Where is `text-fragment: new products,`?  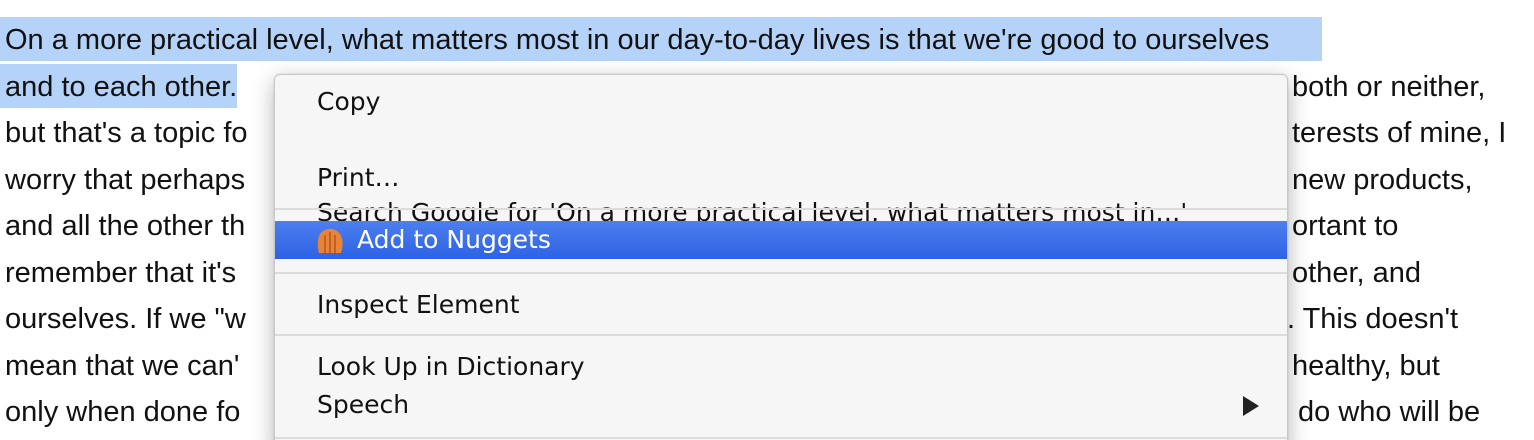
text-fragment: new products, is located at coordinates (1382, 179).